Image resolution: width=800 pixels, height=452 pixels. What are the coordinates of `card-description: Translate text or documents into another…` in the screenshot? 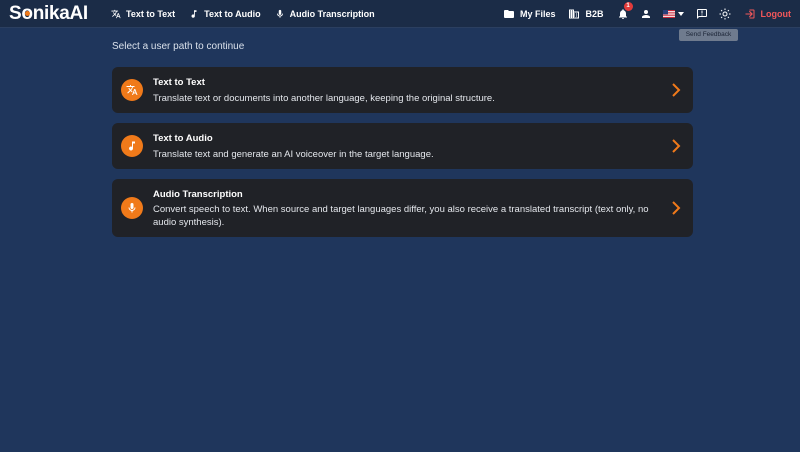 It's located at (324, 98).